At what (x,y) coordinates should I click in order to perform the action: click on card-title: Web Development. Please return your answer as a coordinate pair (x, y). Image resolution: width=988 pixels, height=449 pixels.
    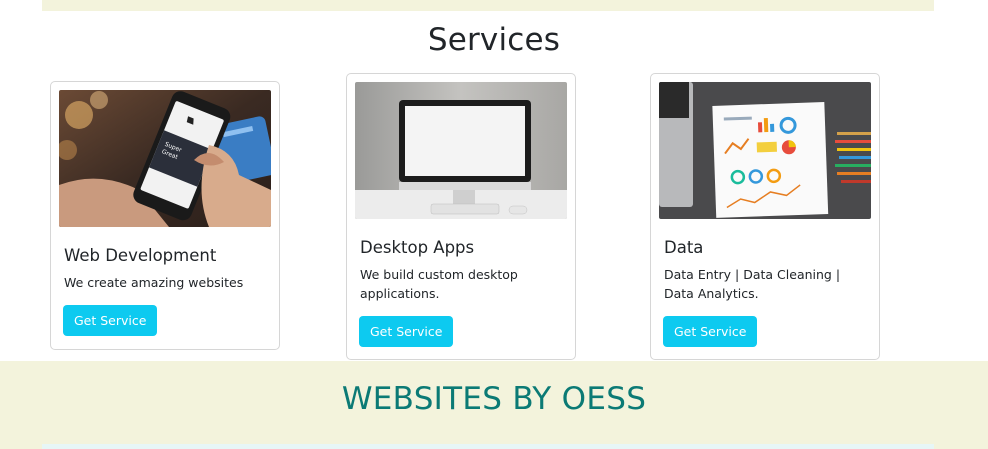
    Looking at the image, I should click on (140, 255).